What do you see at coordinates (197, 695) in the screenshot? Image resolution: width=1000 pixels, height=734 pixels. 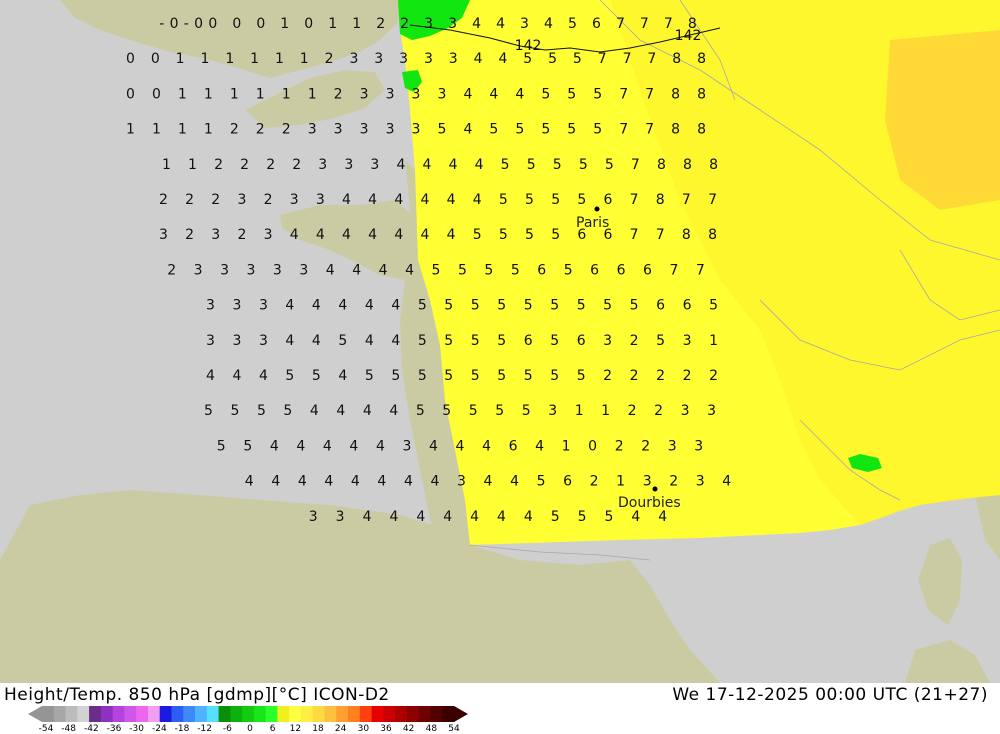 I see `map-title: Height/Temp. 850 hPa [gdmp][°C] ICON-D2` at bounding box center [197, 695].